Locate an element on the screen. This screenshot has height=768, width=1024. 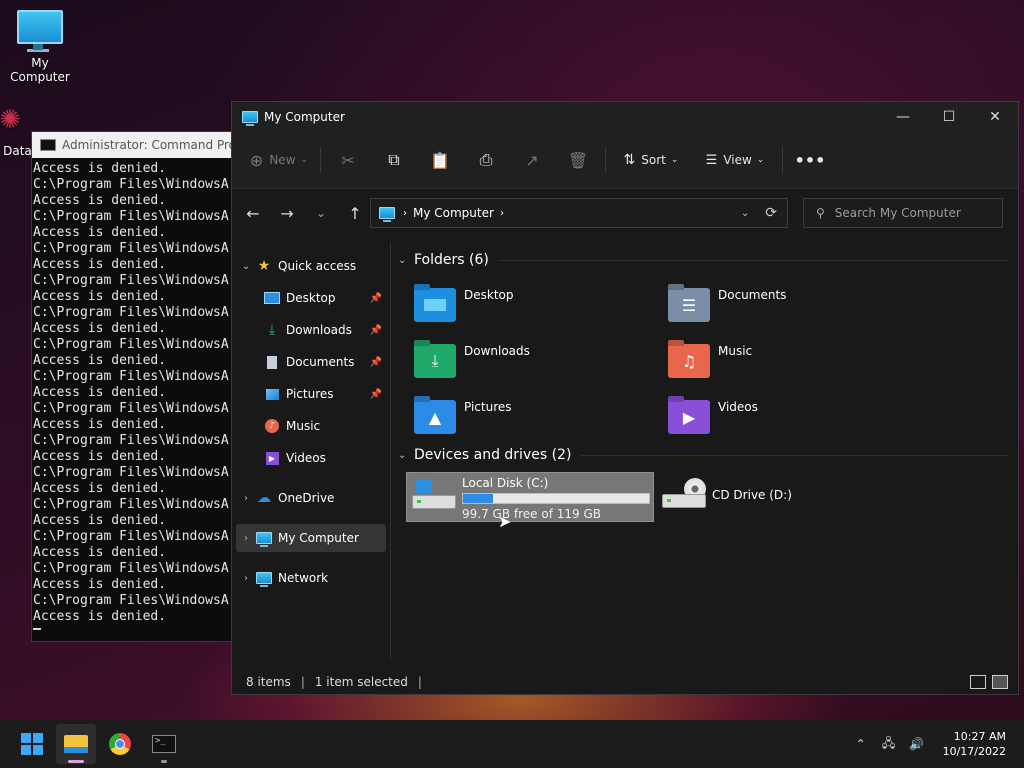
desktop-icon is located at coordinates (272, 298).